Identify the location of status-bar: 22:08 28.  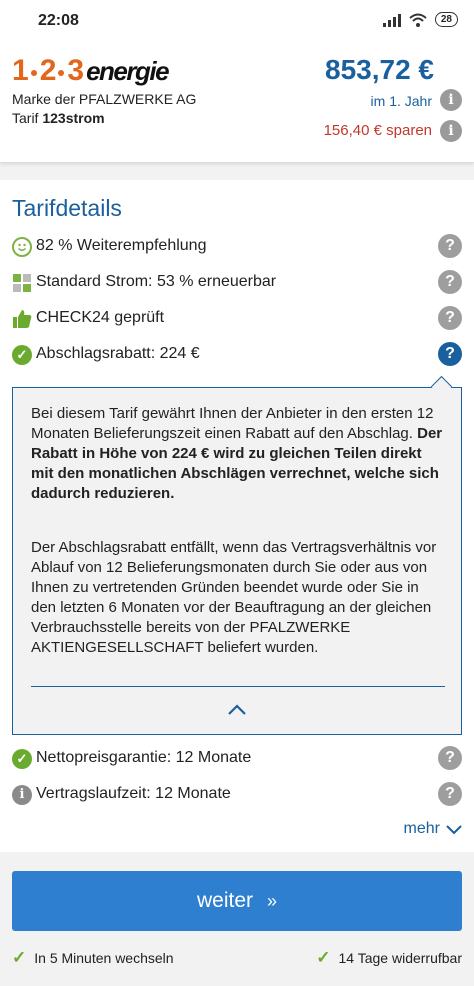
(237, 22).